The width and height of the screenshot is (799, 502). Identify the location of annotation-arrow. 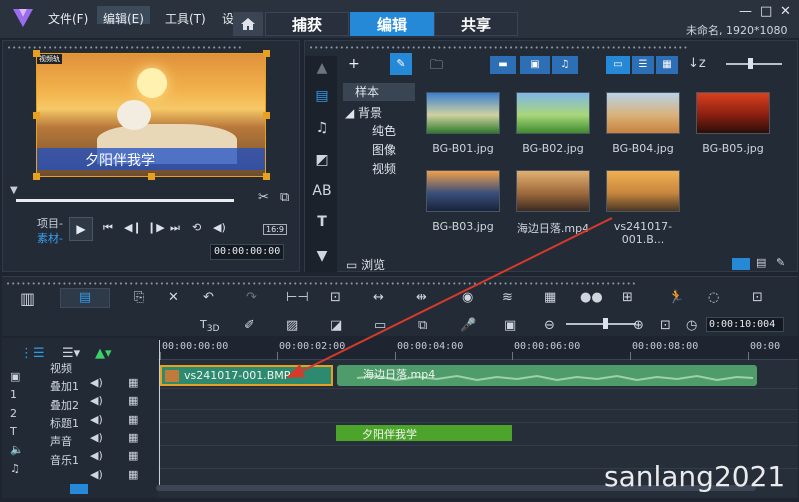
(449, 297).